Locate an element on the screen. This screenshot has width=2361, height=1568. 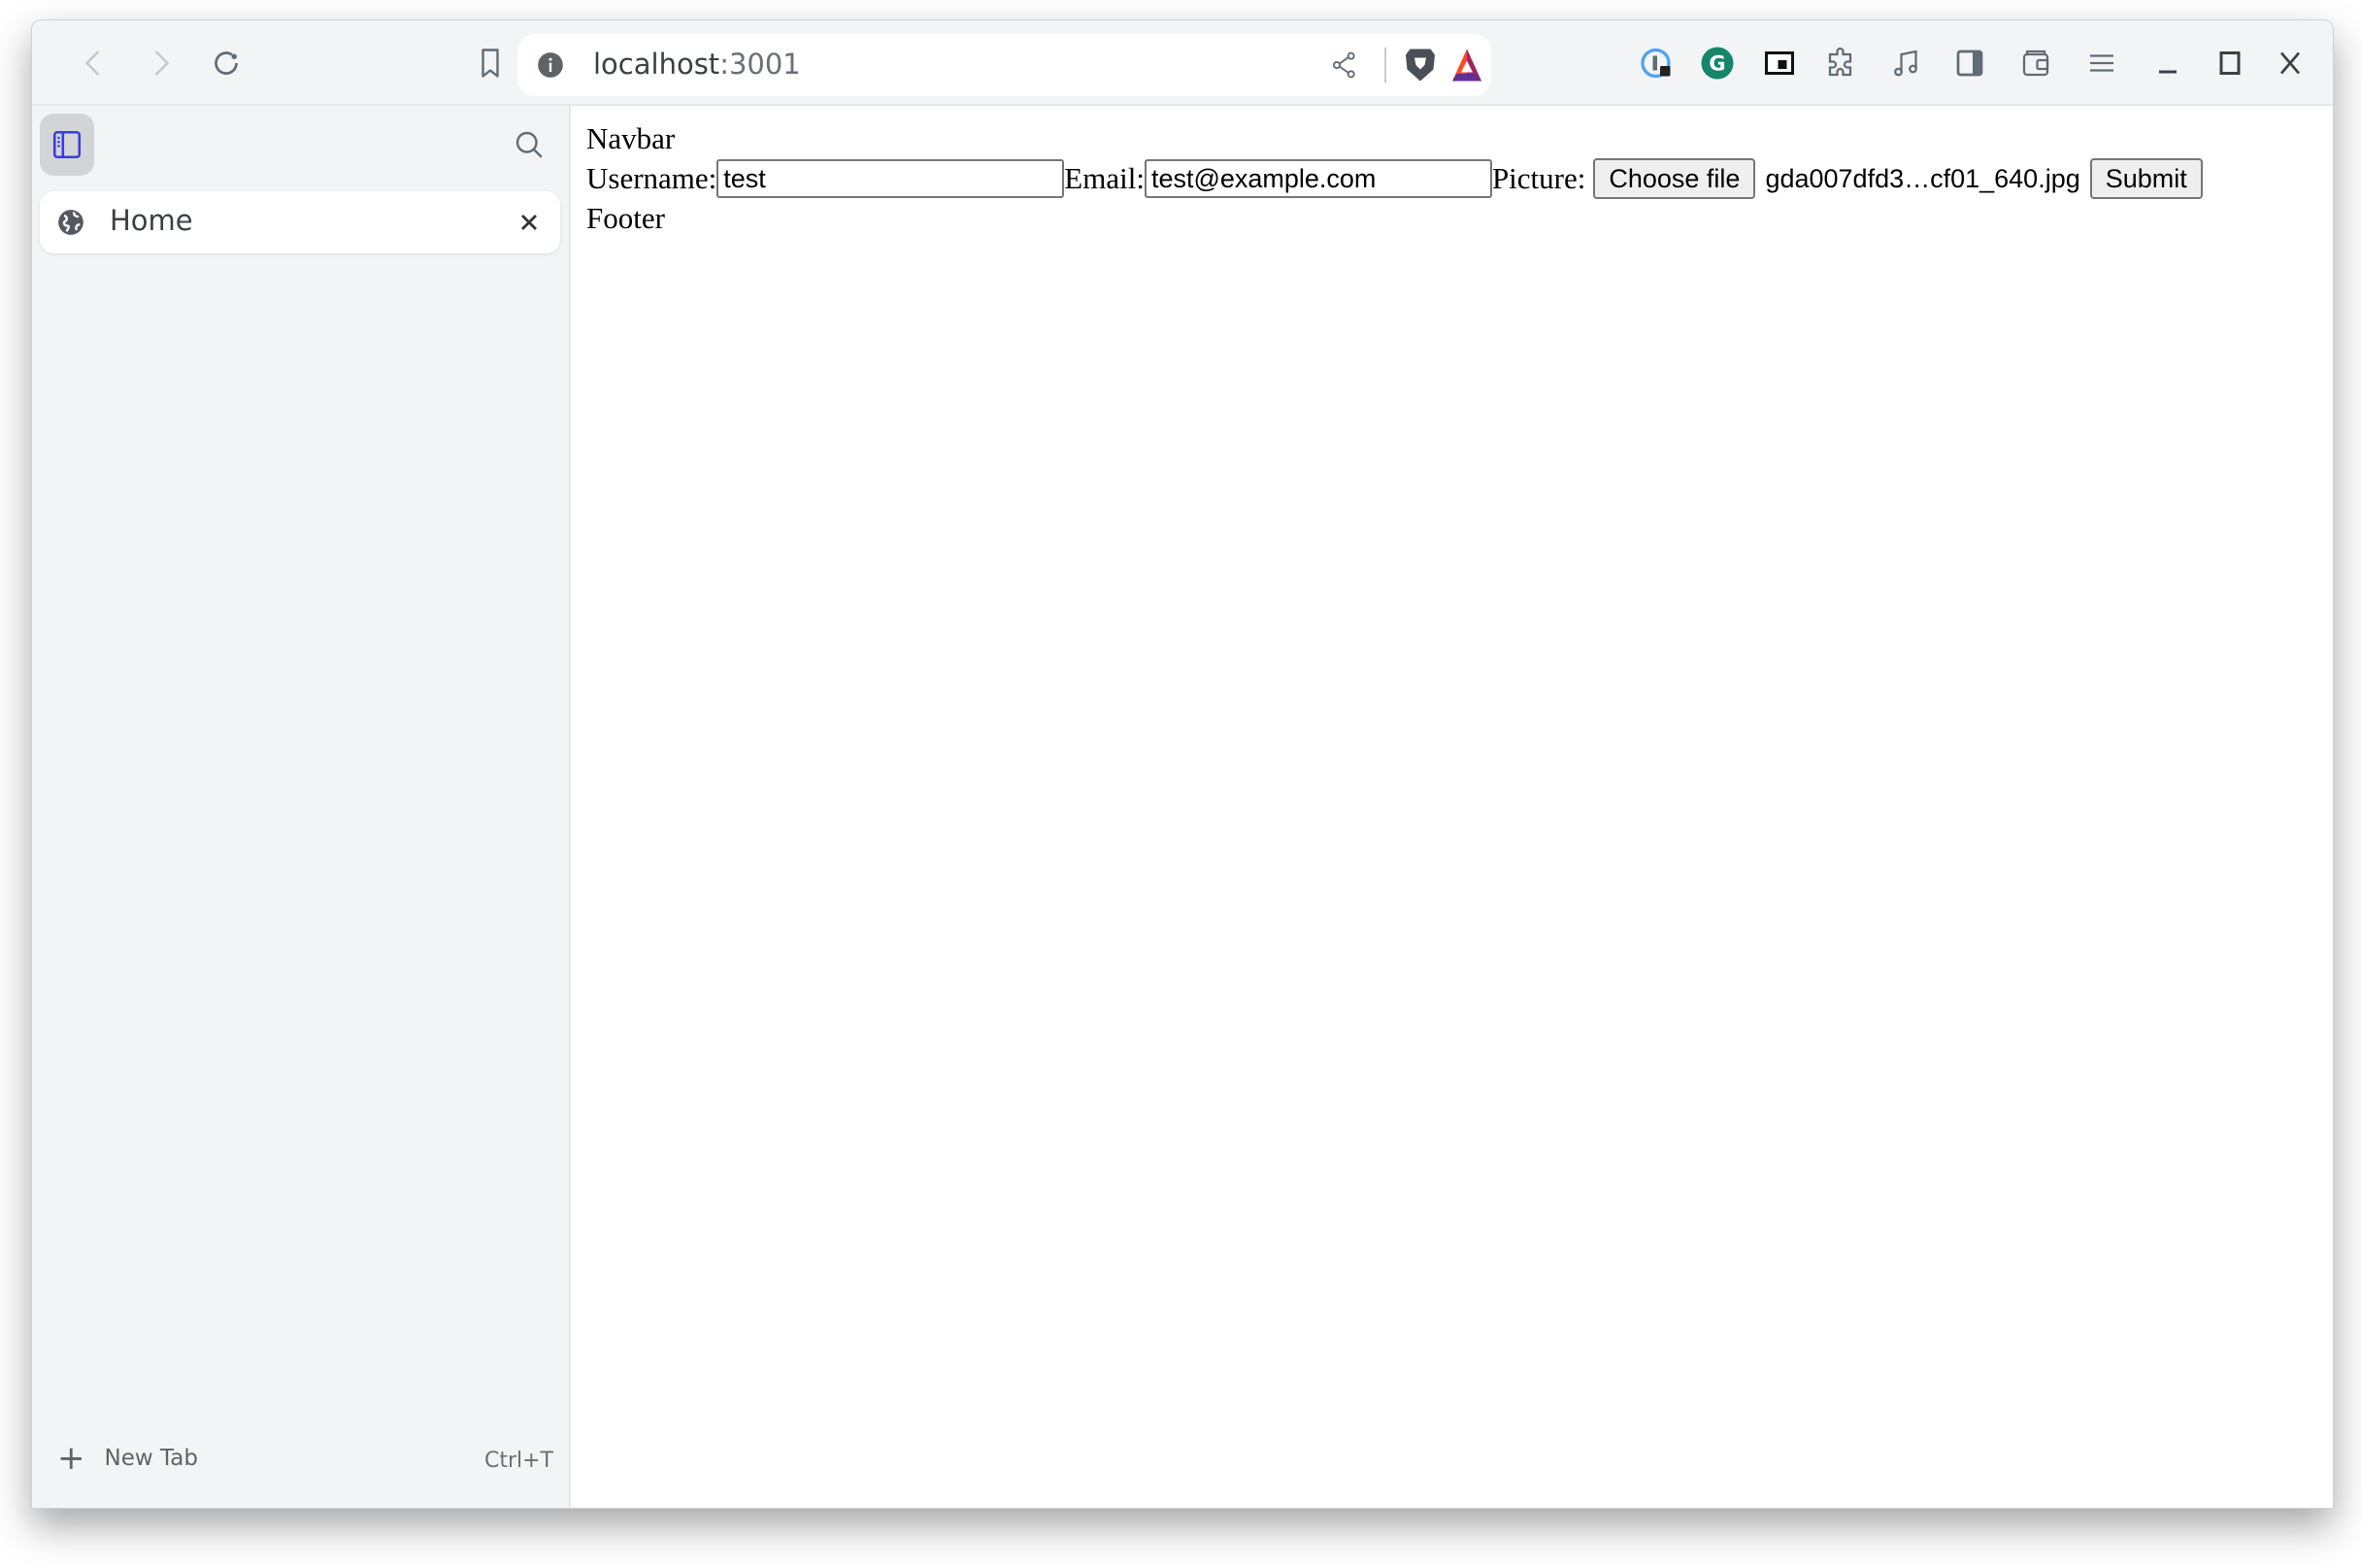
sidebar-panel-icon is located at coordinates (67, 144).